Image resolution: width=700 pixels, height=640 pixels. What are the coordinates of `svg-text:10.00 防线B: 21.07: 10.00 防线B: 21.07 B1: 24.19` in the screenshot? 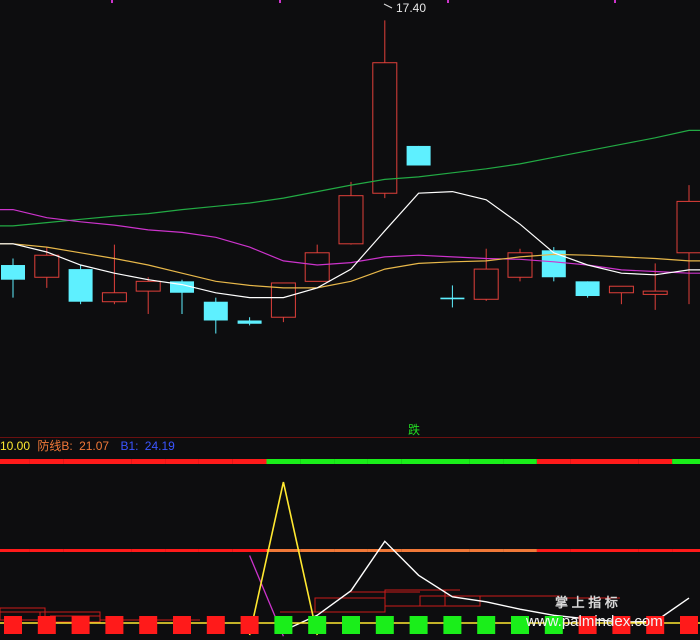 It's located at (87, 445).